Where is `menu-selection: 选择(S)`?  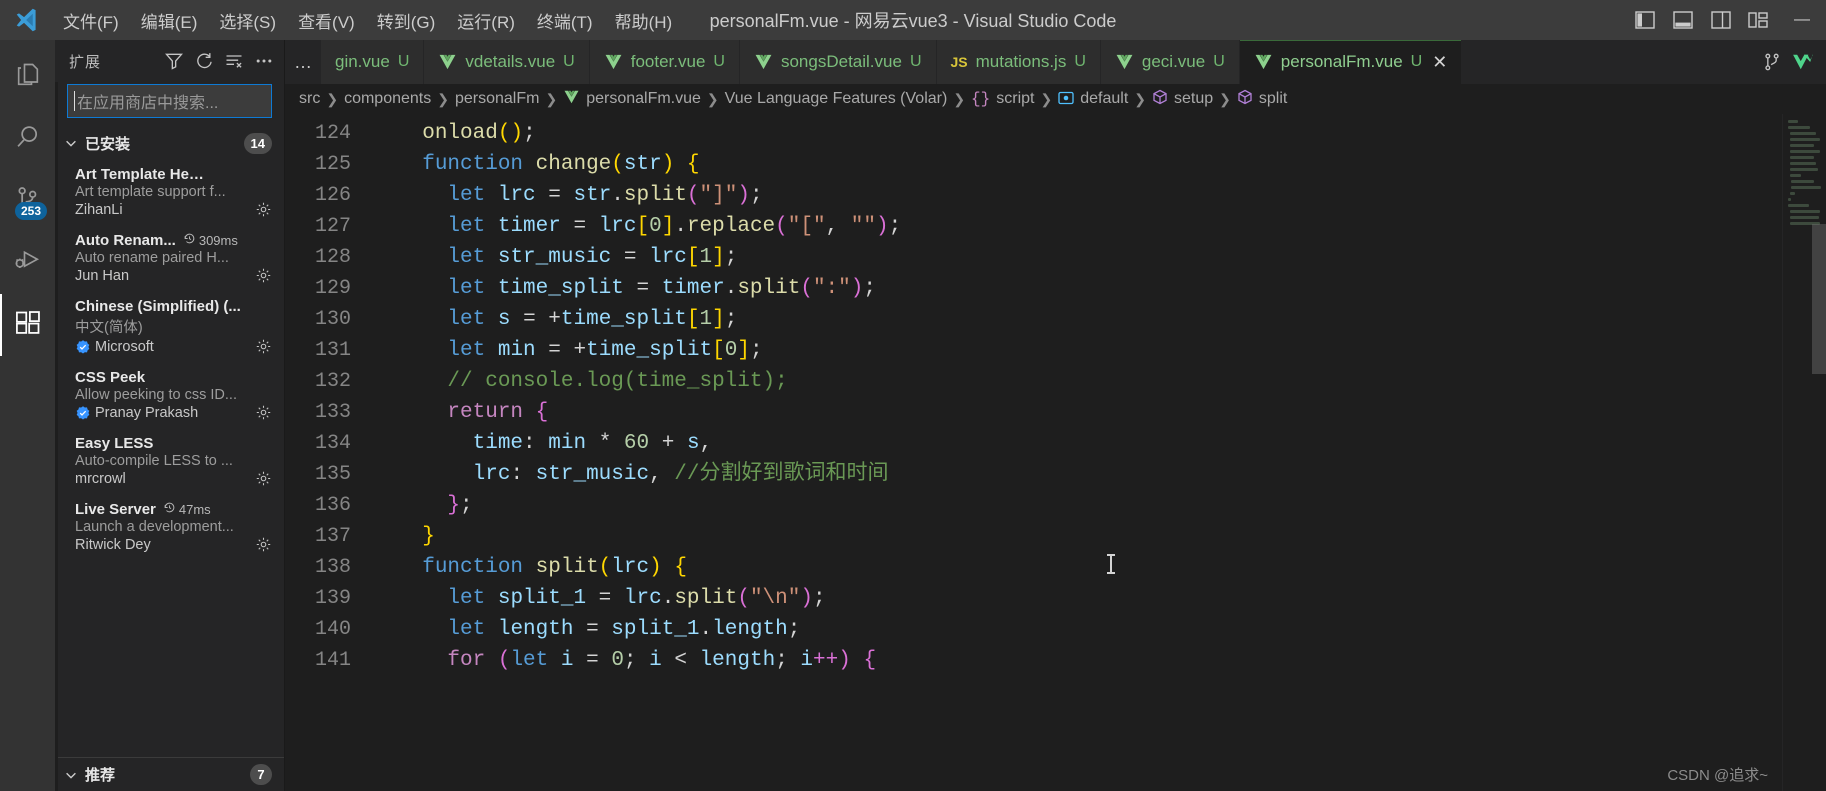
menu-selection: 选择(S) is located at coordinates (247, 20).